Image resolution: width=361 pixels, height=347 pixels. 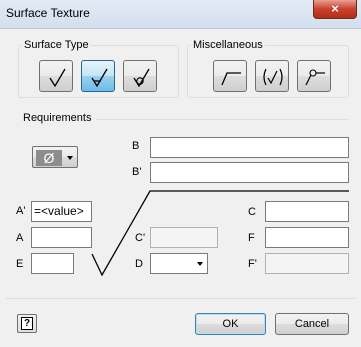 What do you see at coordinates (180, 298) in the screenshot?
I see `footer-divider` at bounding box center [180, 298].